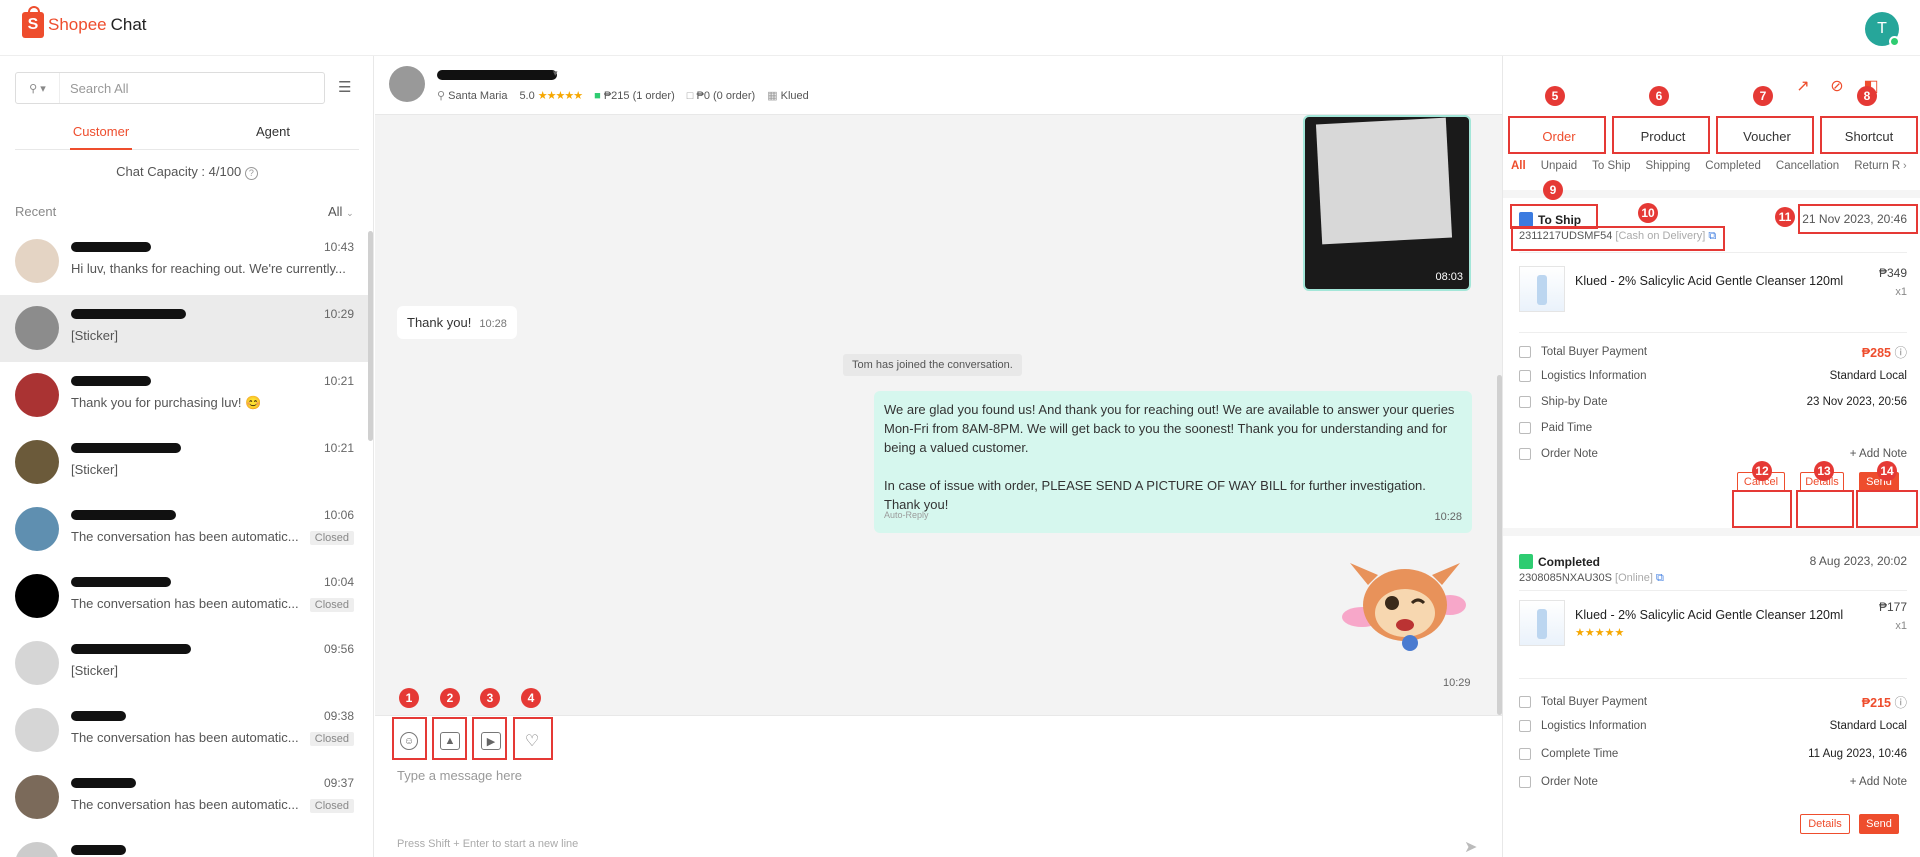 This screenshot has height=857, width=1920. What do you see at coordinates (185, 462) in the screenshot?
I see `conversation-item: 10:21 [Sticker]` at bounding box center [185, 462].